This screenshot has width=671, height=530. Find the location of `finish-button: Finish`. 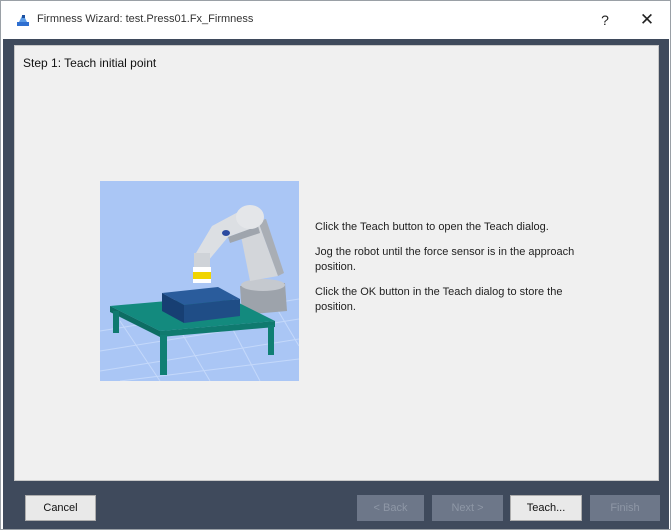

finish-button: Finish is located at coordinates (625, 508).